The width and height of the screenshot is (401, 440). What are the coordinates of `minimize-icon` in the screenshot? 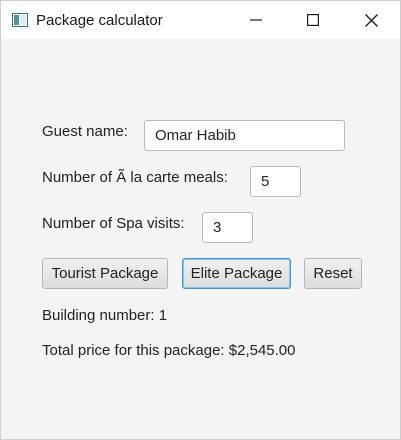 It's located at (256, 20).